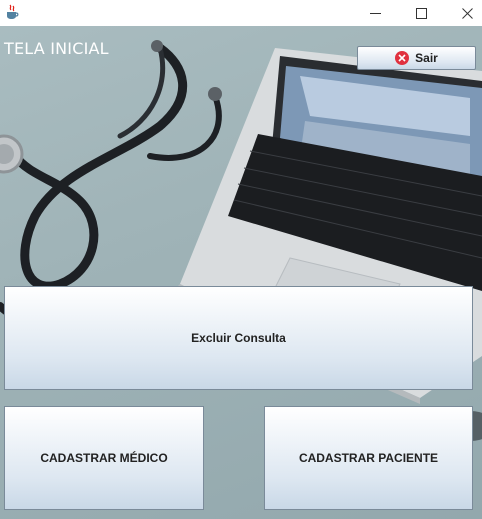  What do you see at coordinates (426, 58) in the screenshot?
I see `sair-button-label: Sair` at bounding box center [426, 58].